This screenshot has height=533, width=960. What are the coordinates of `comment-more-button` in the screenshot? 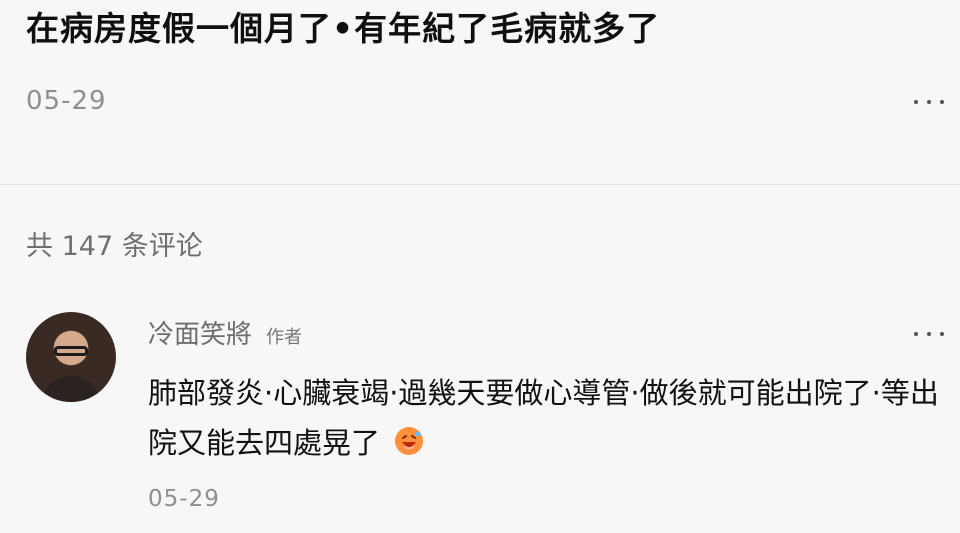 It's located at (929, 334).